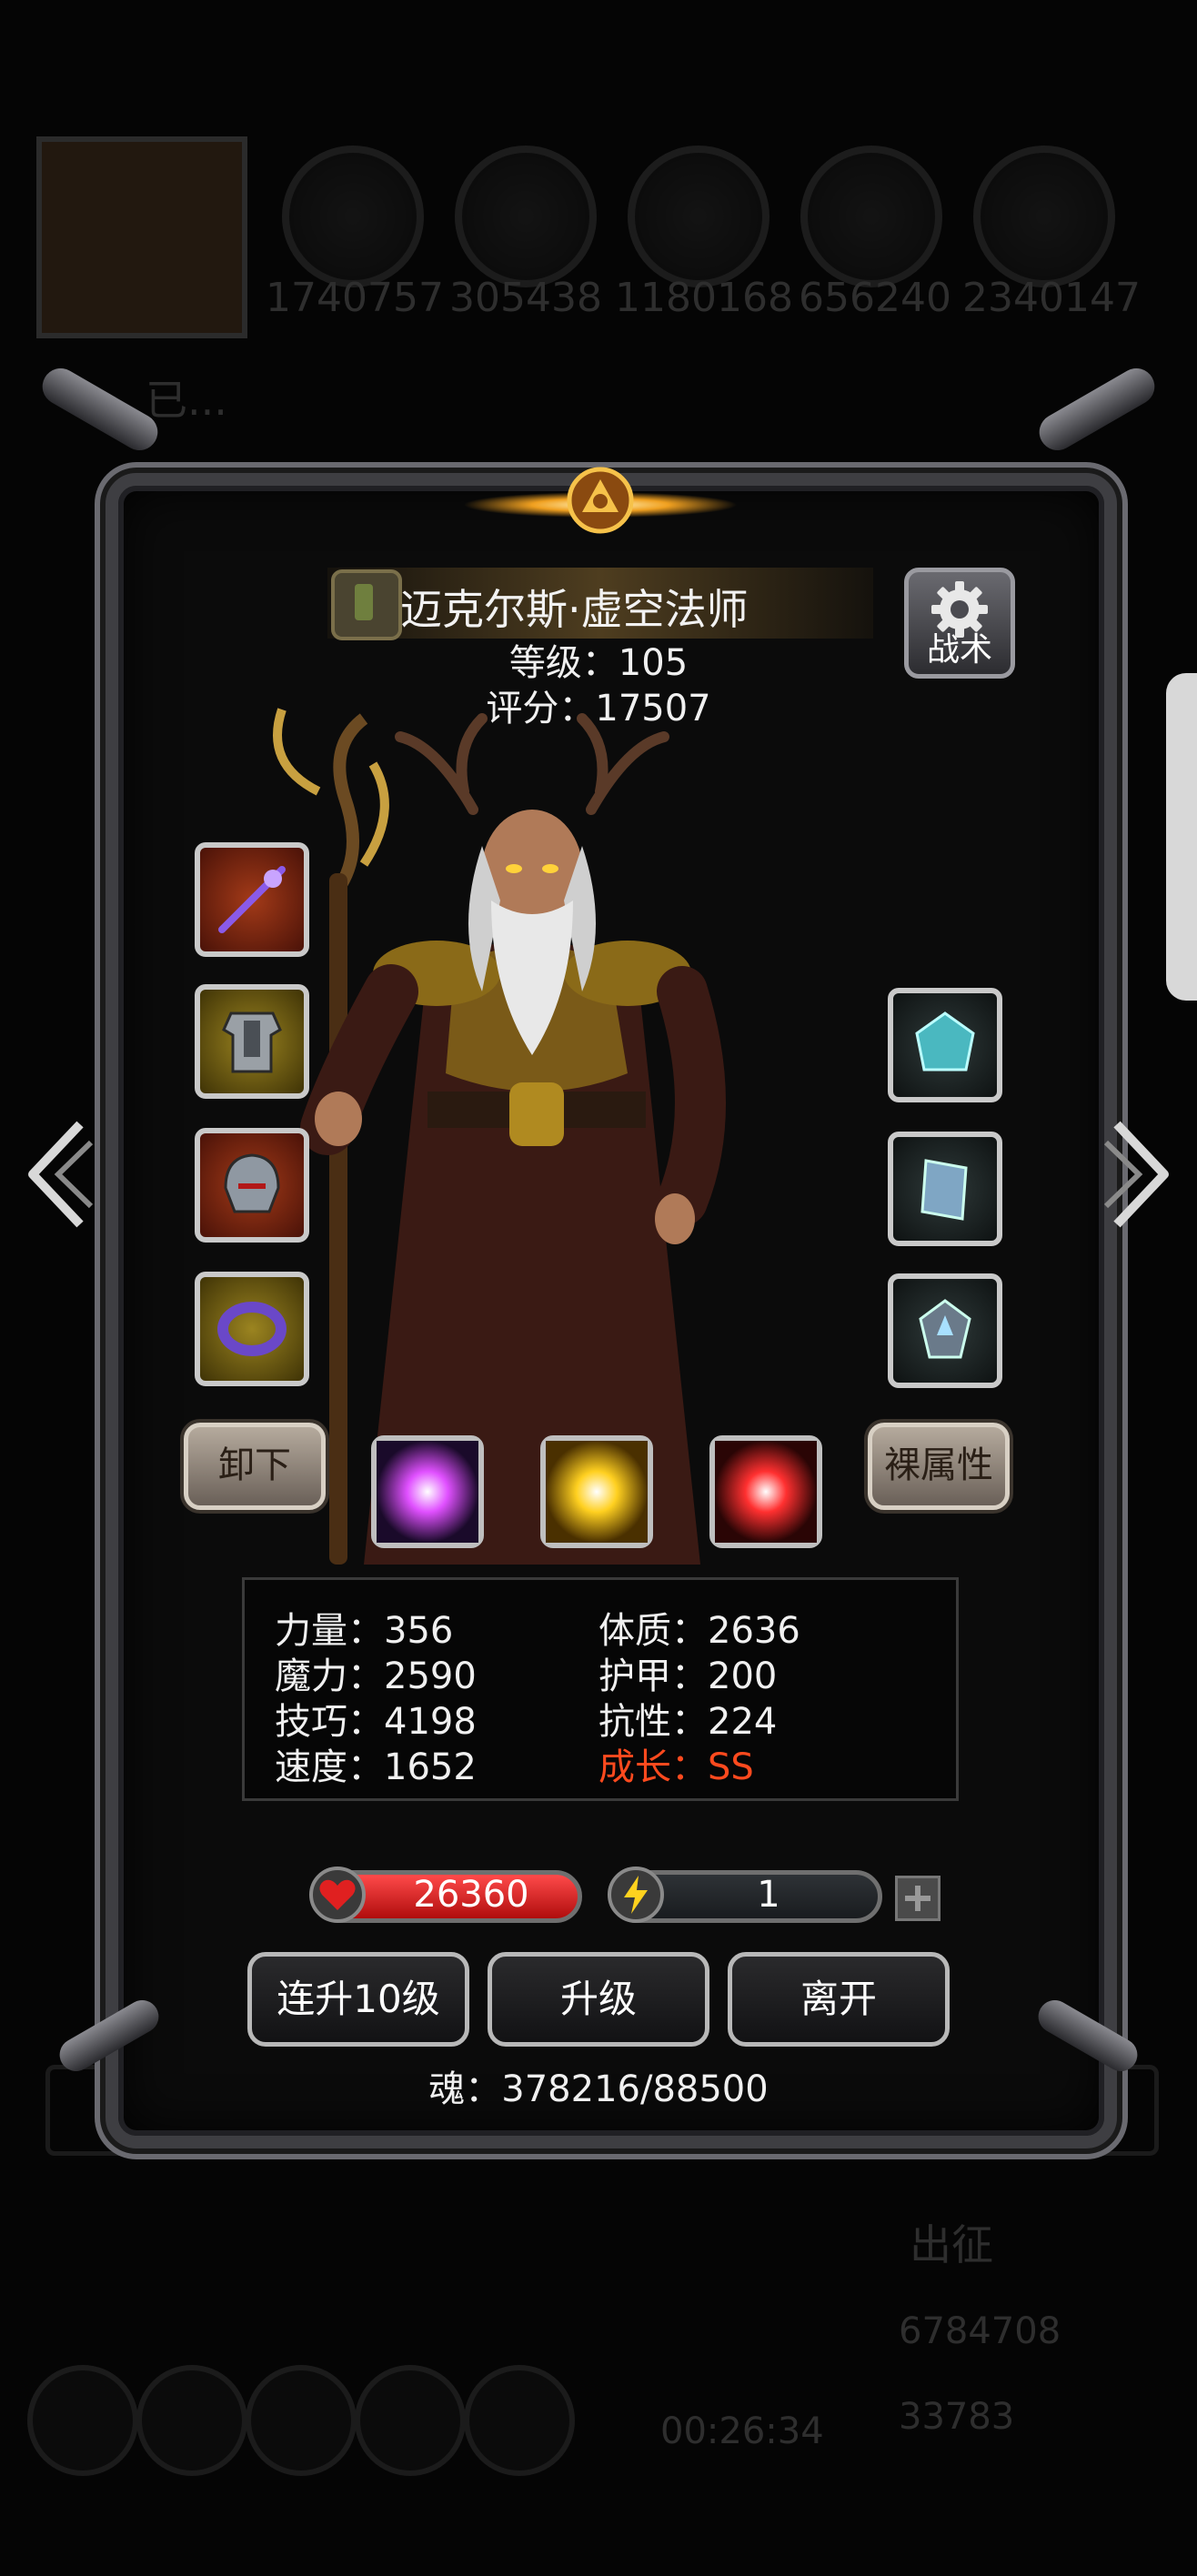 The height and width of the screenshot is (2576, 1197). I want to click on unequip-button: 卸下, so click(255, 1466).